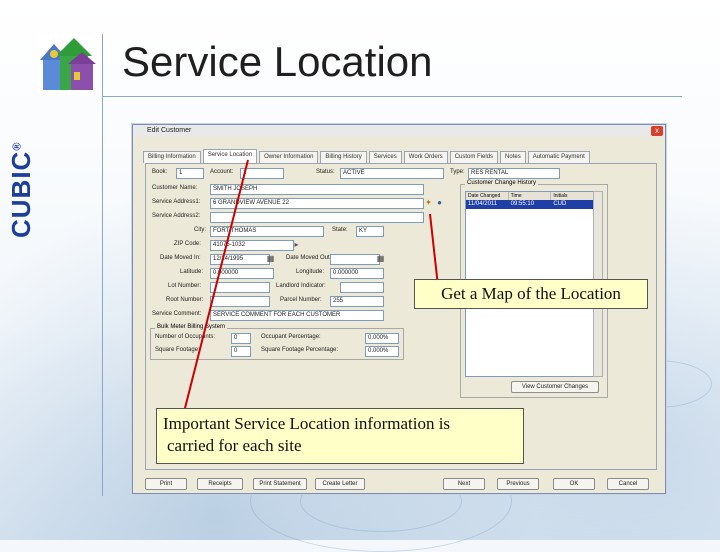  What do you see at coordinates (425, 157) in the screenshot?
I see `tab-work-orders: Work Orders` at bounding box center [425, 157].